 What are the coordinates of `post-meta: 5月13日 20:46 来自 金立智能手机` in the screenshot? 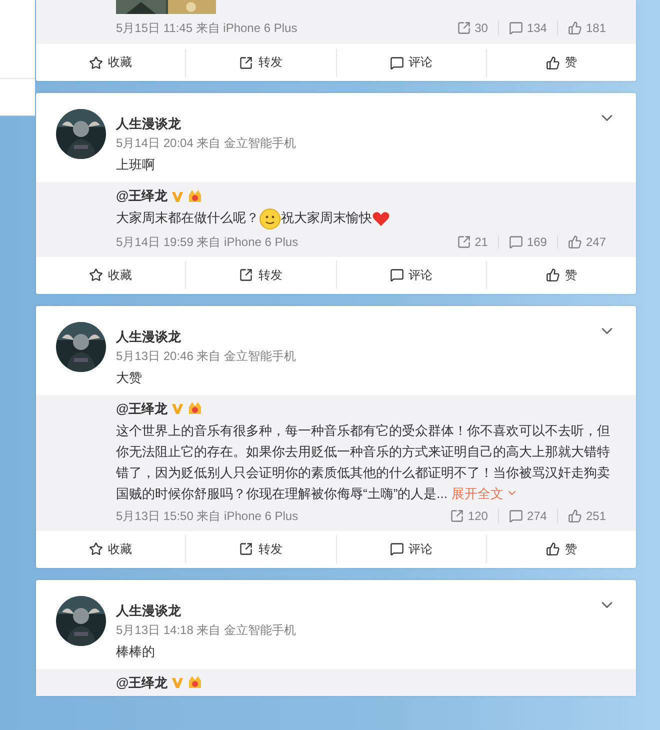 It's located at (206, 356).